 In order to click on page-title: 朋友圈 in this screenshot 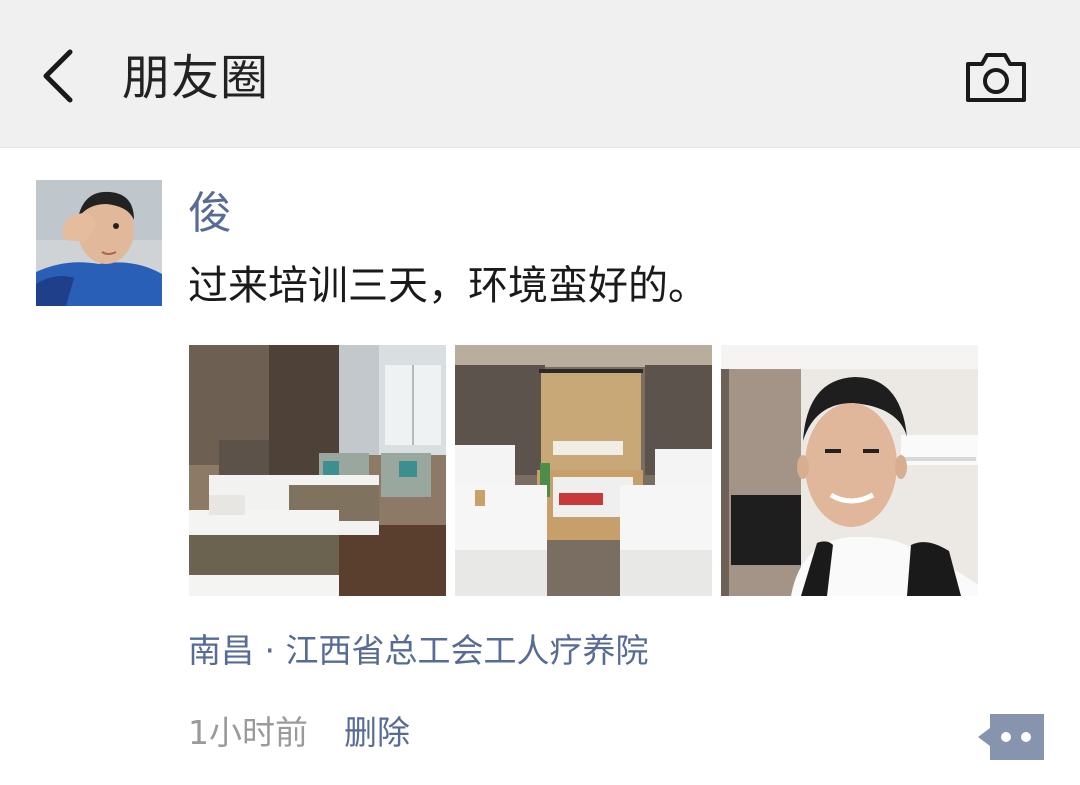, I will do `click(196, 78)`.